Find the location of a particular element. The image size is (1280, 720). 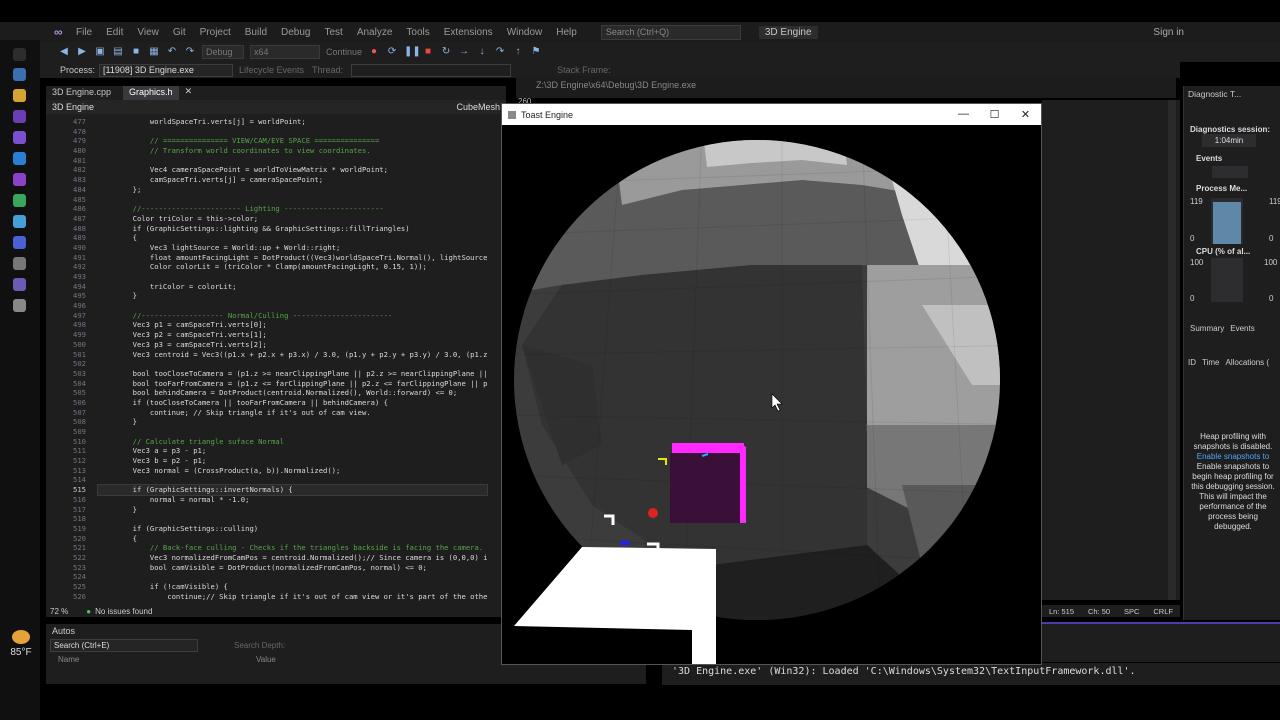

new-project-icon: ▣ is located at coordinates (100, 52).